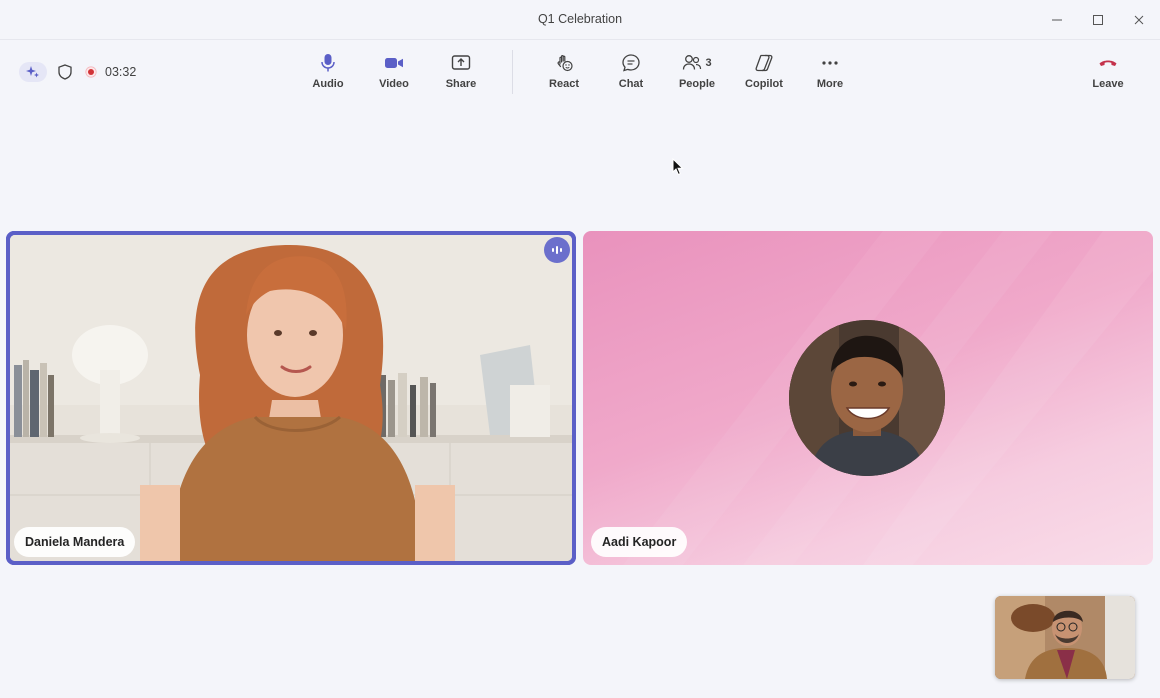 This screenshot has height=698, width=1160. I want to click on window-title: Q1 Celebration, so click(580, 19).